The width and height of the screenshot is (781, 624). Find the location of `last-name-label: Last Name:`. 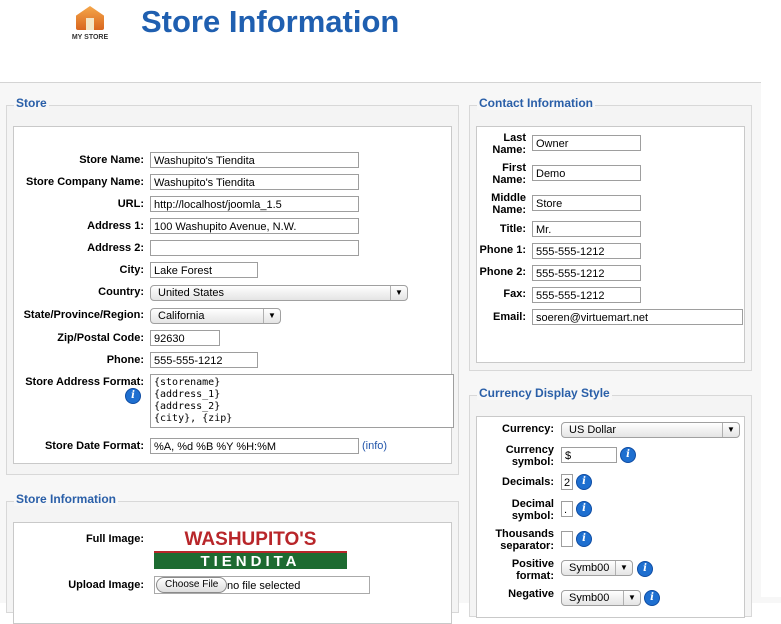

last-name-label: Last Name: is located at coordinates (509, 144).